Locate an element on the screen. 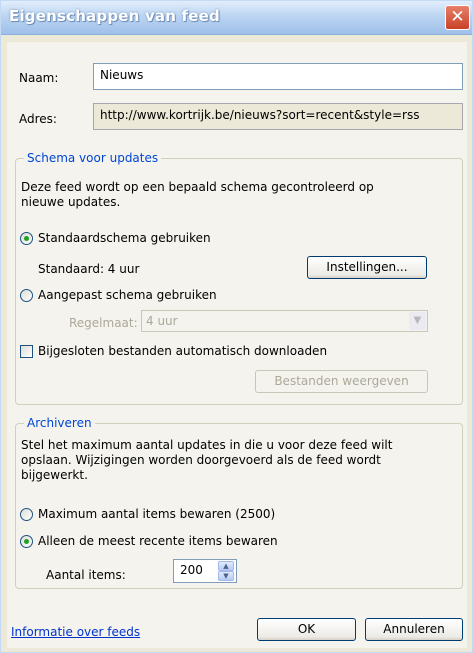 Image resolution: width=473 pixels, height=653 pixels. default-schedule-text: Standaard: 4 uur is located at coordinates (89, 269).